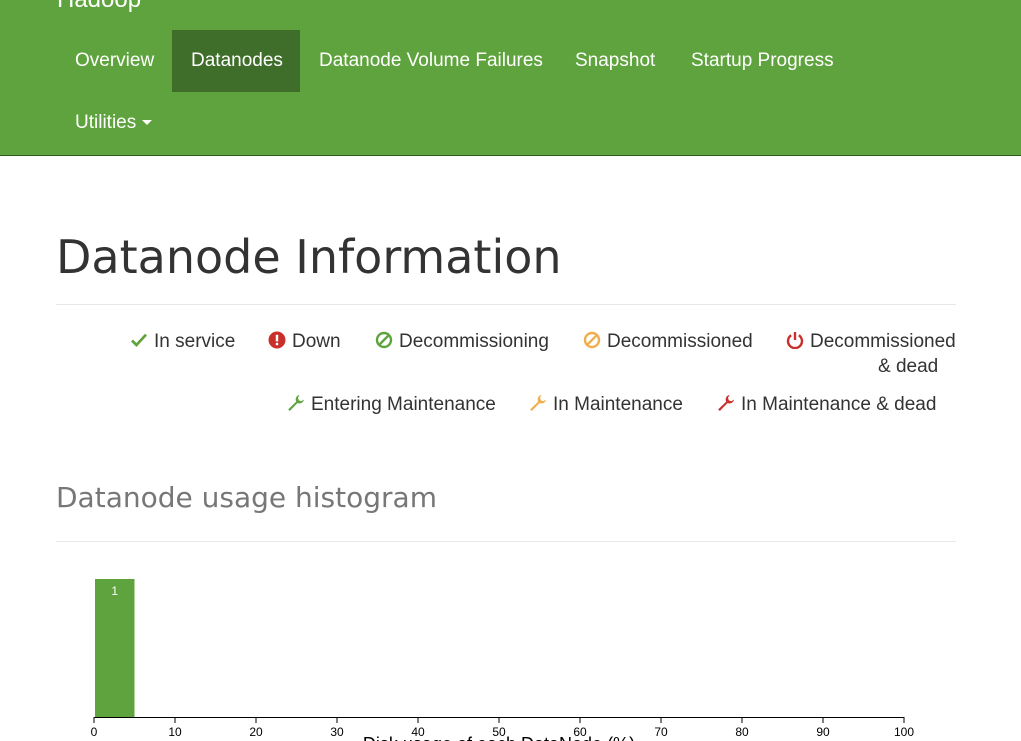 The image size is (1021, 741). I want to click on legend-entering-maintenance: Entering Maintenance, so click(391, 405).